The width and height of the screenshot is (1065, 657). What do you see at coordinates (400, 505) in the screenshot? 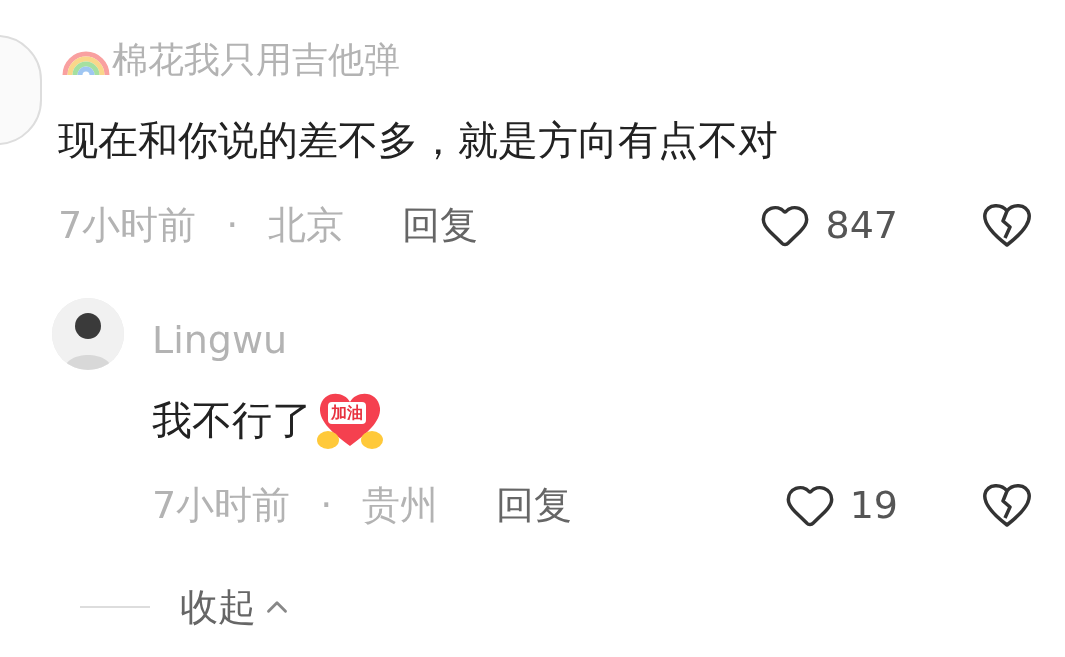
I see `location: 贵州` at bounding box center [400, 505].